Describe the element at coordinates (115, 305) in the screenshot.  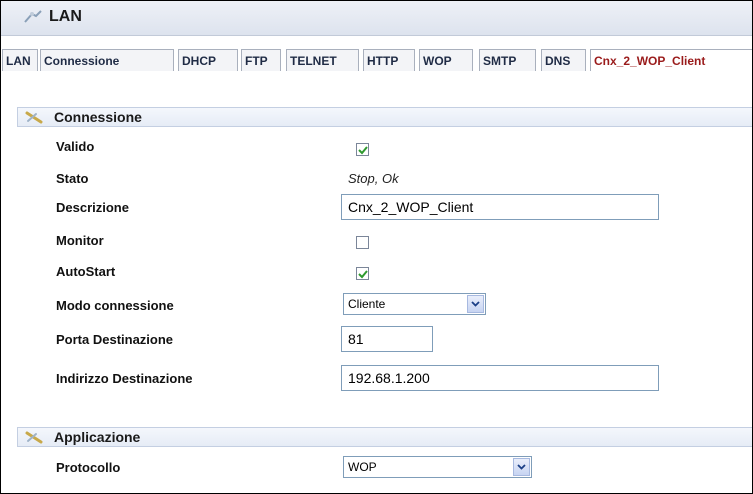
I see `modo-connessione-label: Modo connessione` at that location.